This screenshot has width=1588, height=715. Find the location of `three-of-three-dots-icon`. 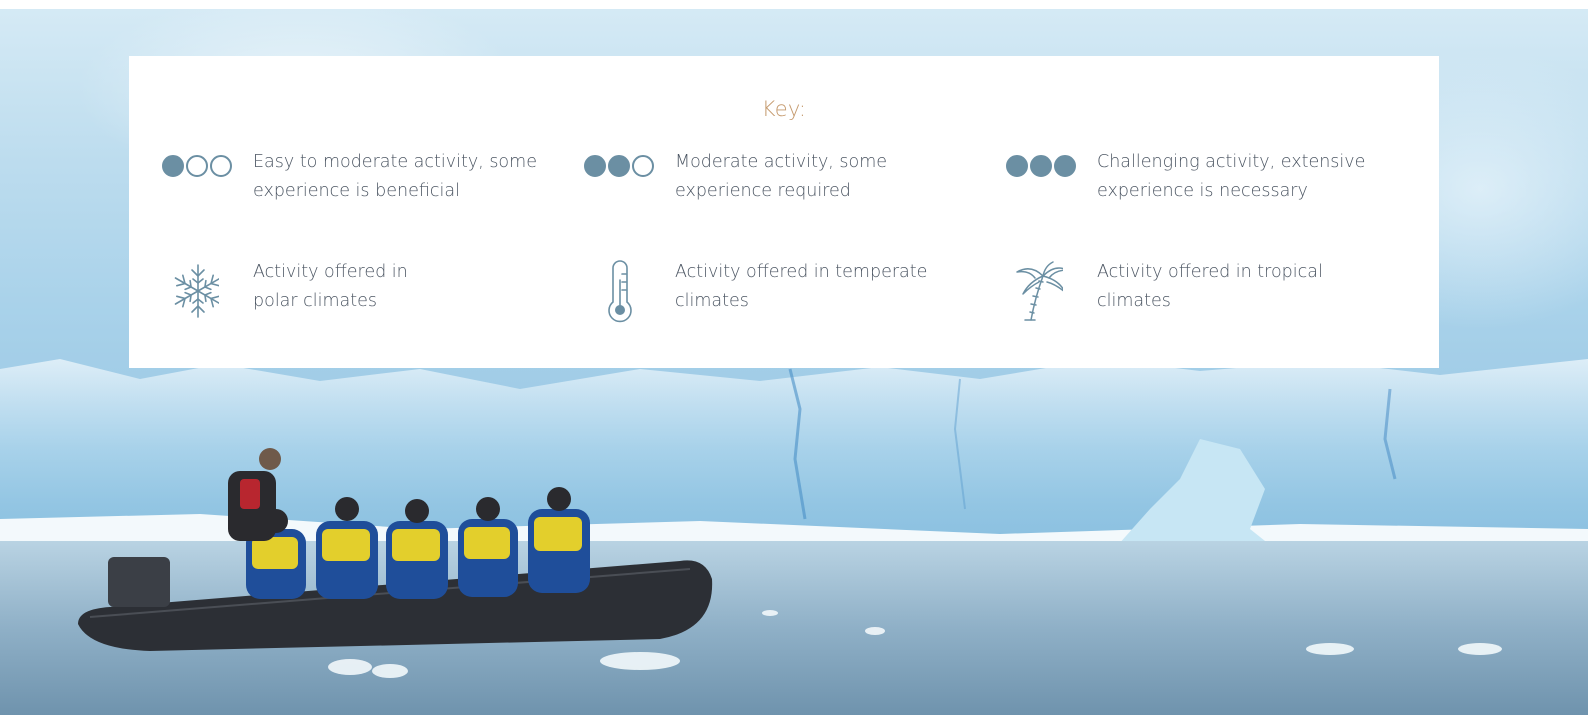

three-of-three-dots-icon is located at coordinates (1024, 179).